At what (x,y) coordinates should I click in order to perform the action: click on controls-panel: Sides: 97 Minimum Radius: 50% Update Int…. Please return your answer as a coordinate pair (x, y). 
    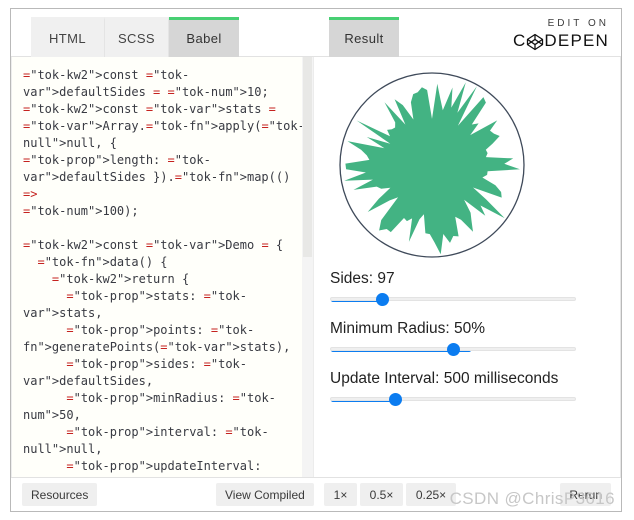
    Looking at the image, I should click on (457, 344).